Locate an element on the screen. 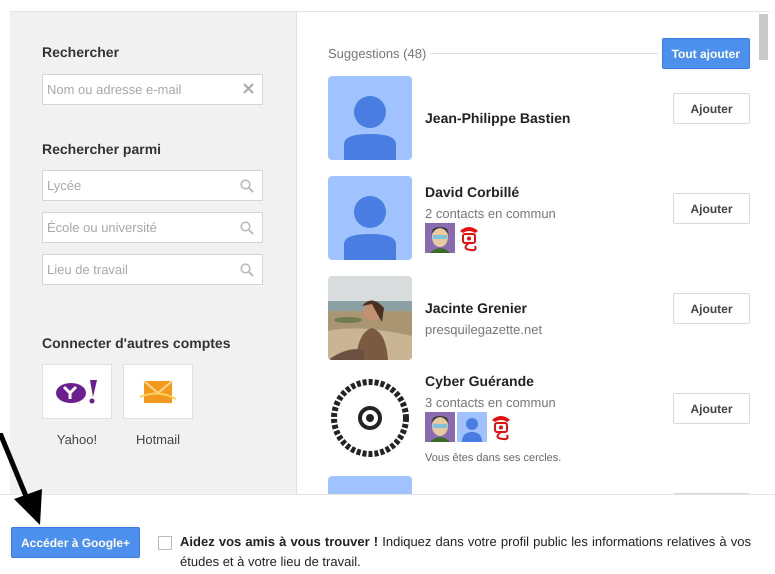  search-field: Lieu de travail is located at coordinates (152, 269).